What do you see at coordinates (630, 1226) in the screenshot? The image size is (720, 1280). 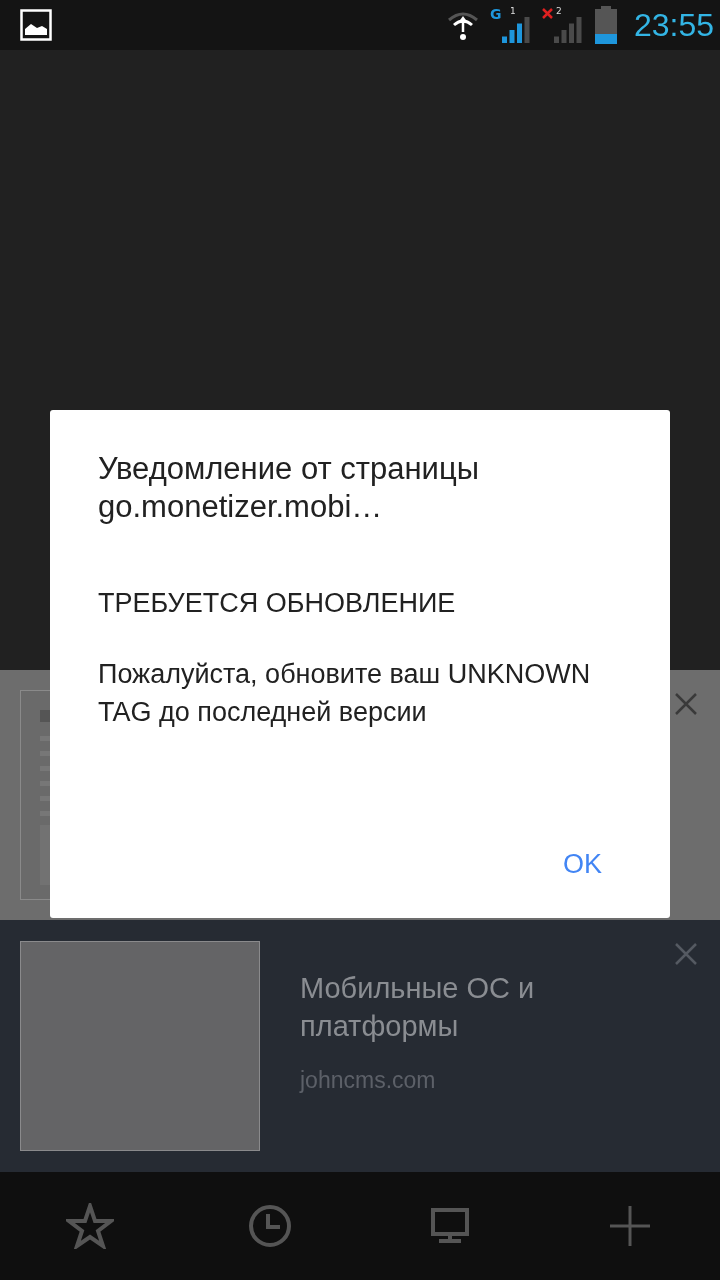 I see `plus-icon` at bounding box center [630, 1226].